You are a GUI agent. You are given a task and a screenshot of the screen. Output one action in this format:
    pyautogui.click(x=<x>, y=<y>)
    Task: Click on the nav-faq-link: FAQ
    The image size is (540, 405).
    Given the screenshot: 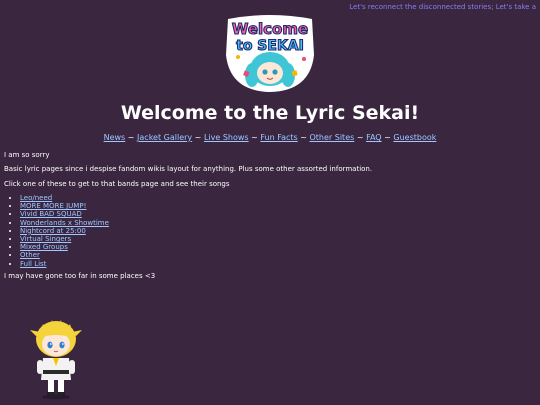 What is the action you would take?
    pyautogui.click(x=374, y=137)
    